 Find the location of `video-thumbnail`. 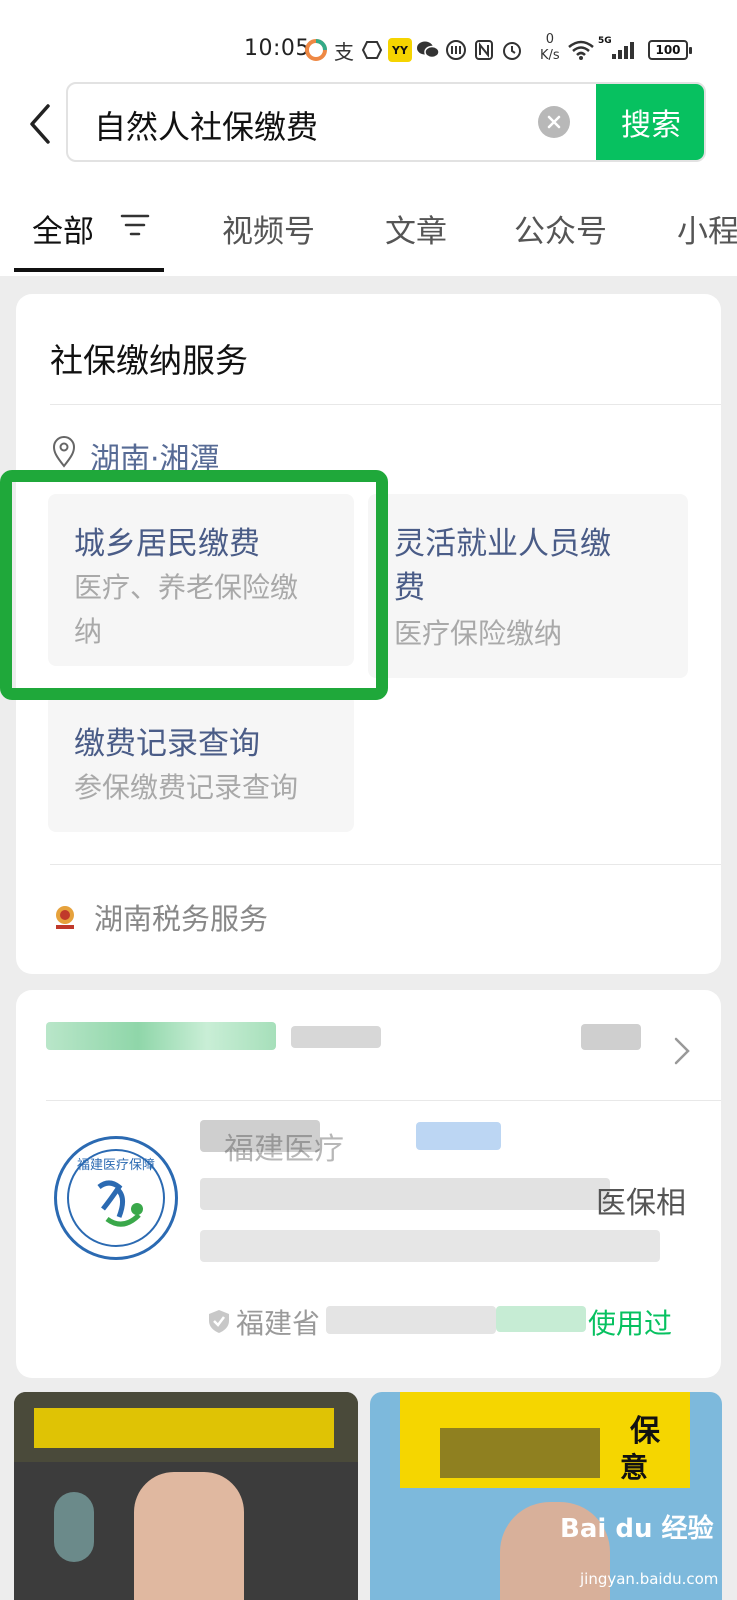

video-thumbnail is located at coordinates (186, 1496).